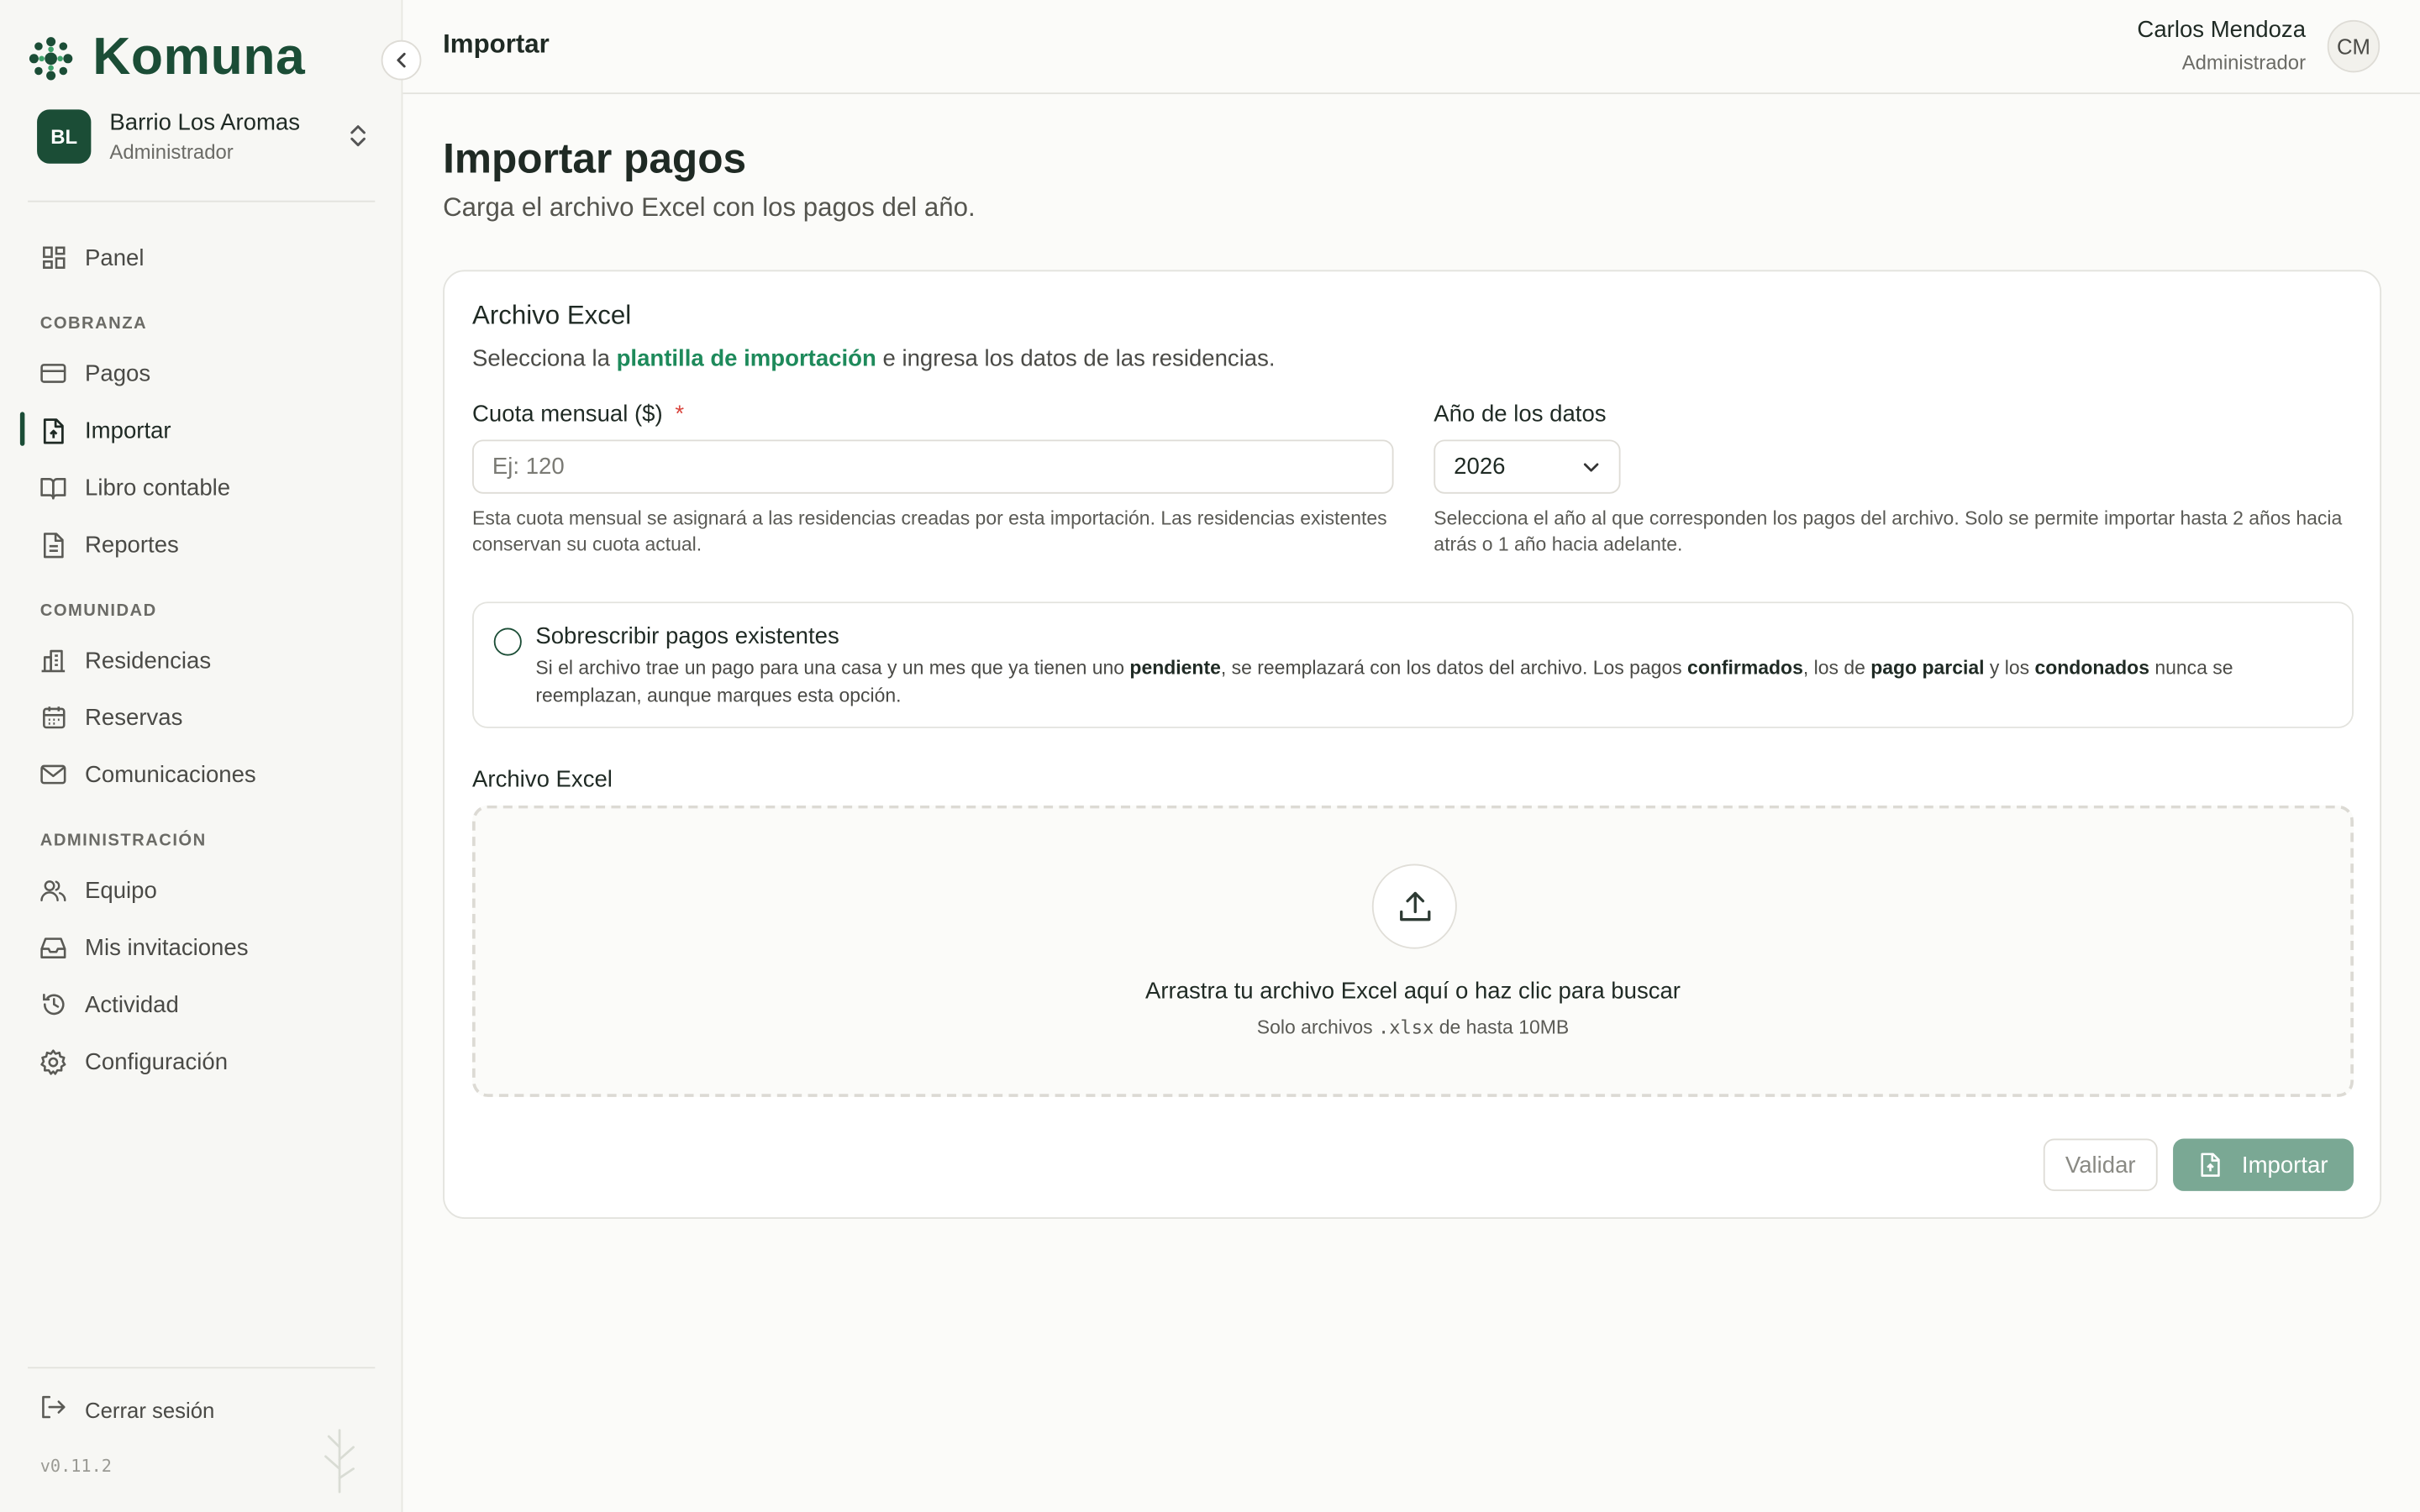  Describe the element at coordinates (508, 641) in the screenshot. I see `overwrite-checkbox` at that location.